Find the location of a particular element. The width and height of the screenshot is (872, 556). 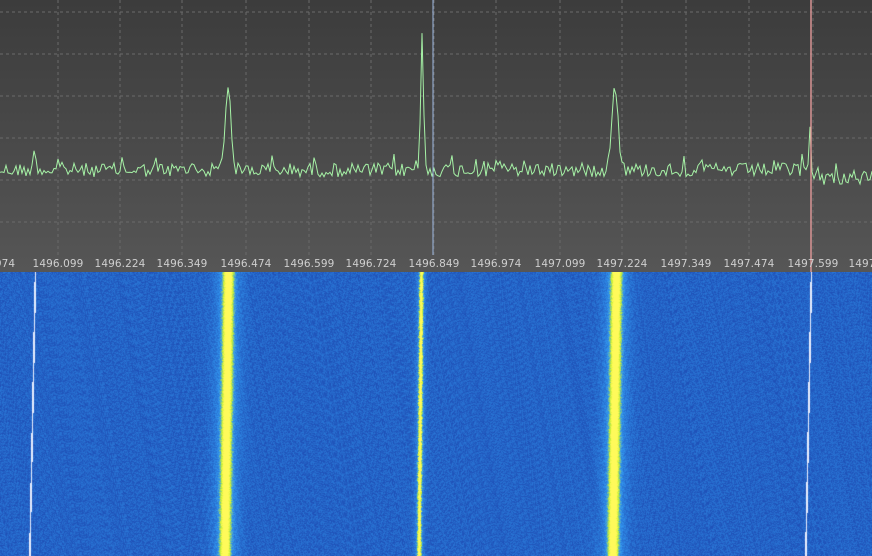

freq-tick-label: 1497.474 is located at coordinates (749, 264).